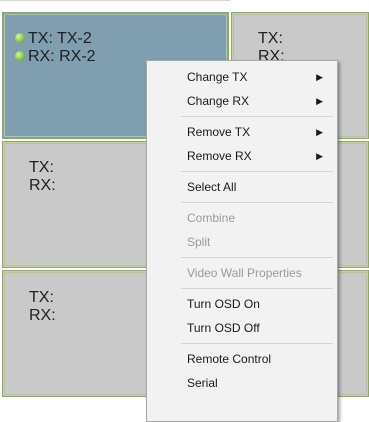 The width and height of the screenshot is (369, 422). I want to click on rx-status-icon, so click(20, 56).